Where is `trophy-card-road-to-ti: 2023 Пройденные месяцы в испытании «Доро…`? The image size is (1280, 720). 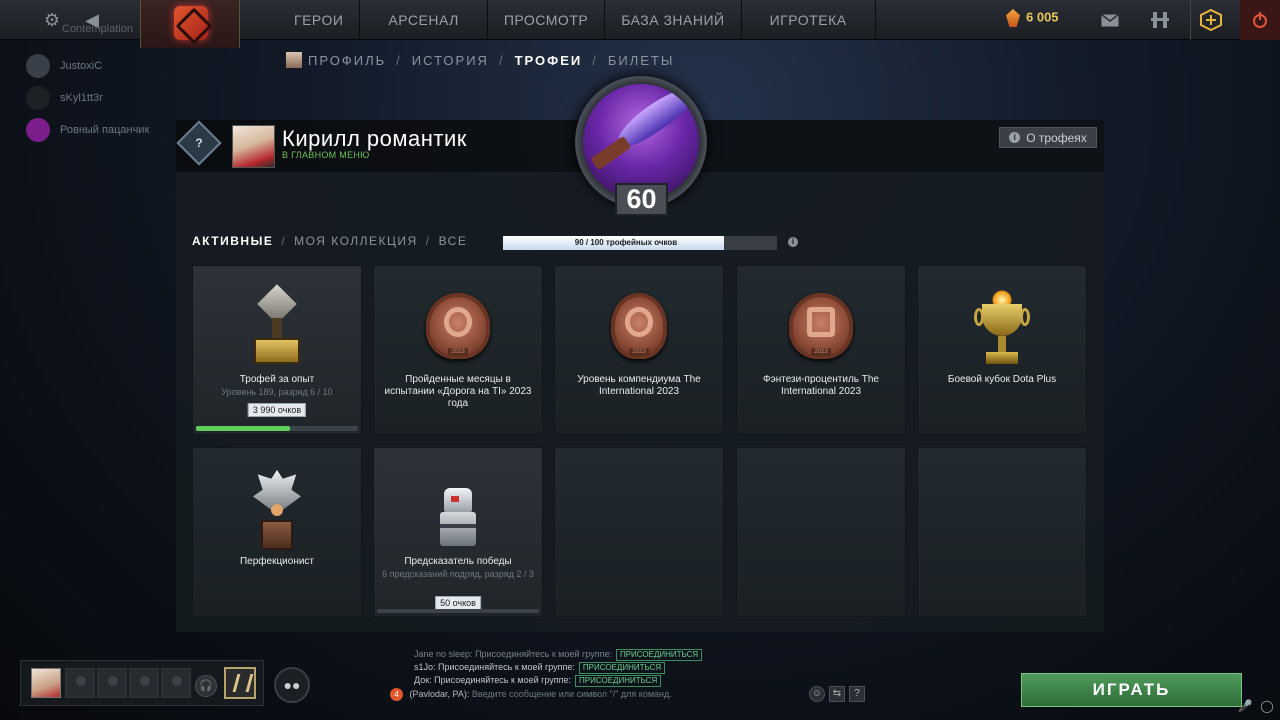 trophy-card-road-to-ti: 2023 Пройденные месяцы в испытании «Доро… is located at coordinates (458, 350).